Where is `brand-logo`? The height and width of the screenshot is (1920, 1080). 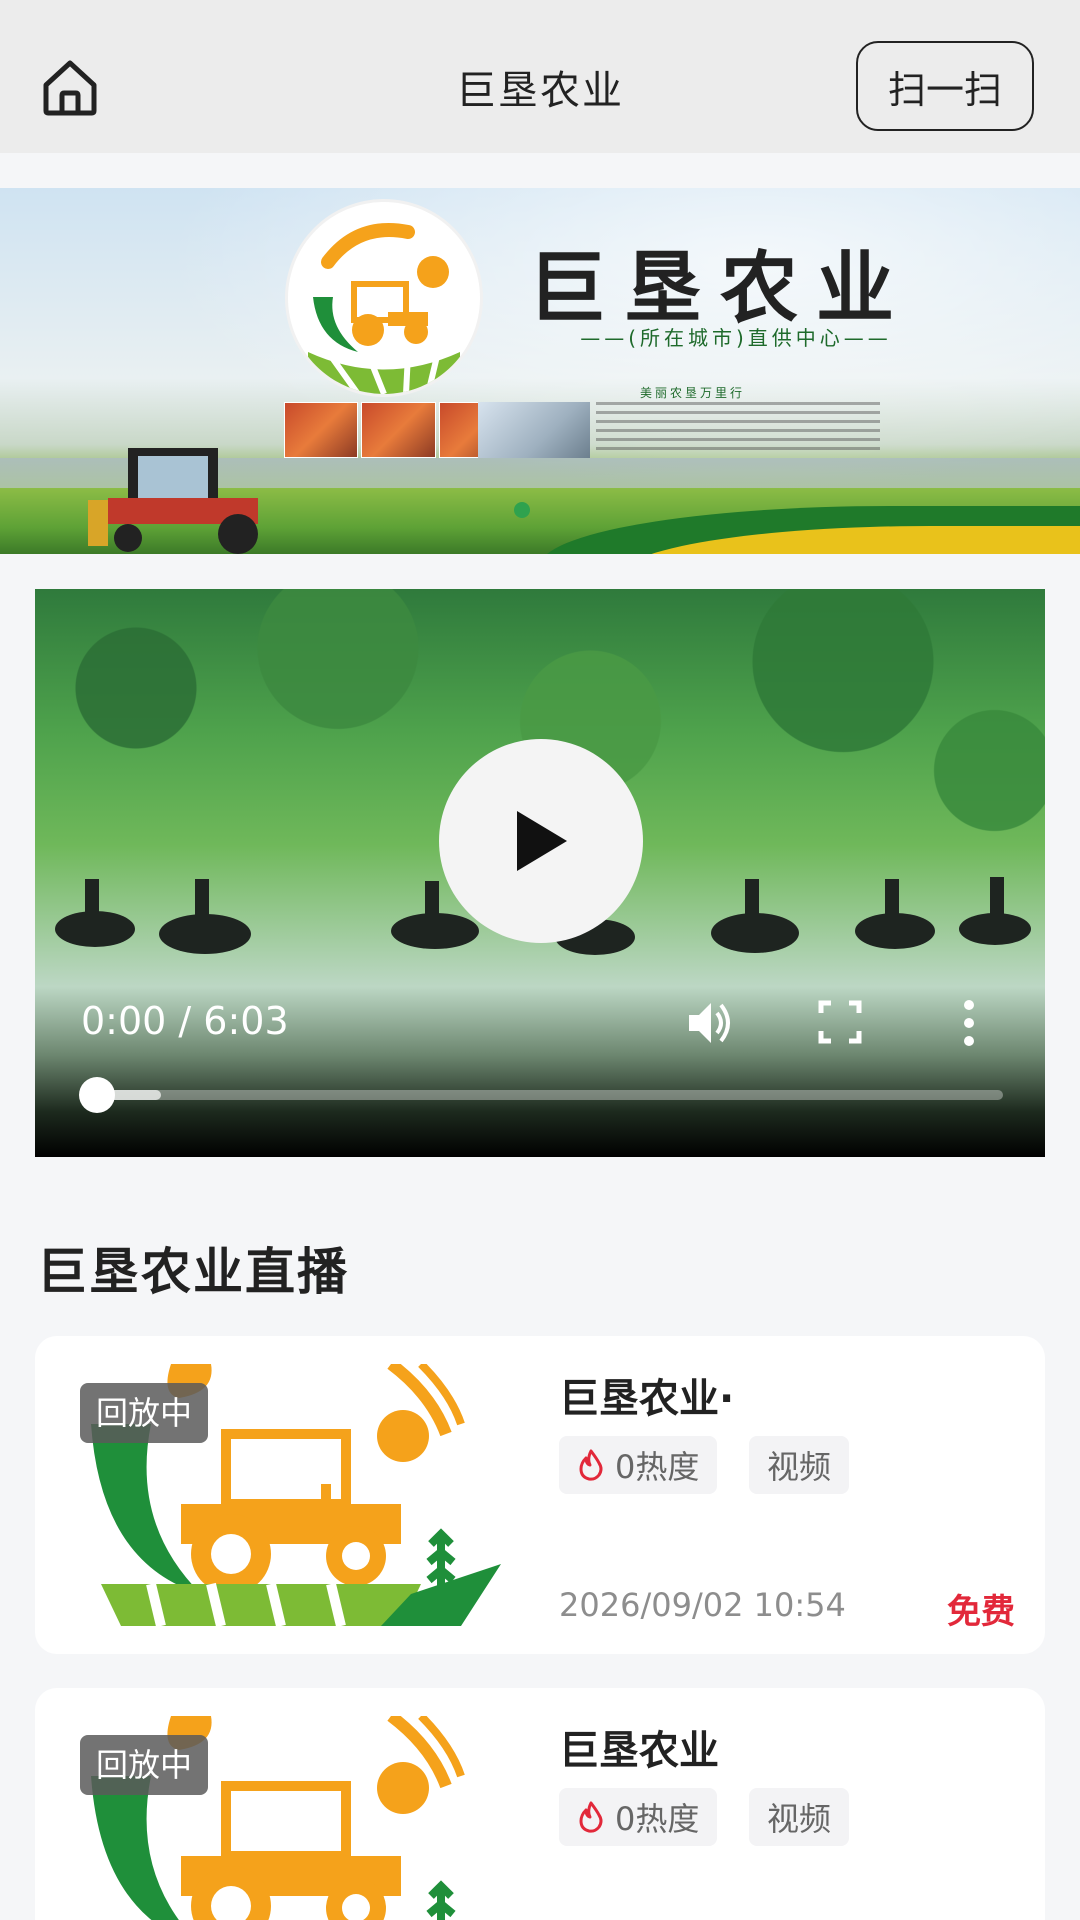
brand-logo is located at coordinates (384, 298).